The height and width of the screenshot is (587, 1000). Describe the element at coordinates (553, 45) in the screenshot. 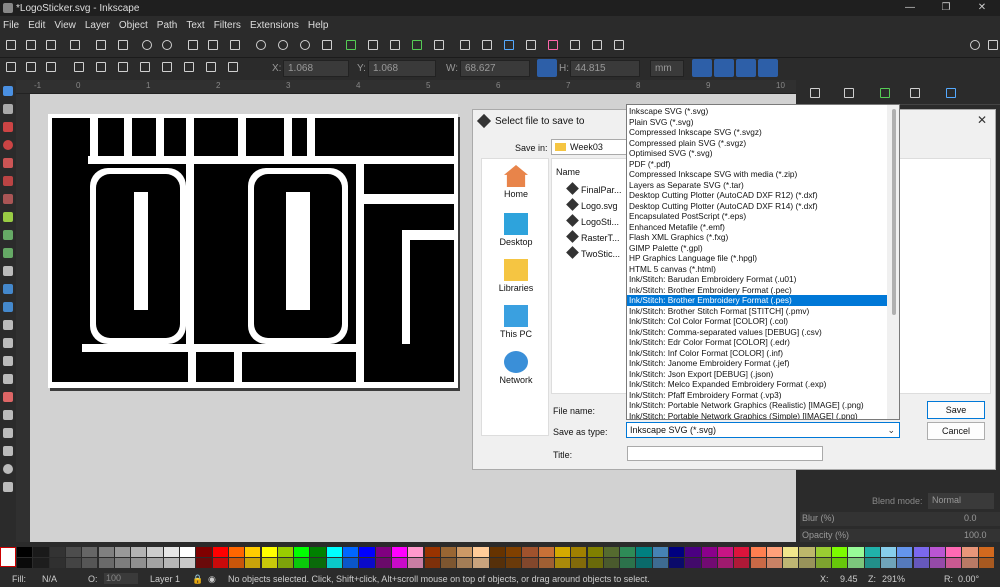

I see `align-distribute-icon` at that location.